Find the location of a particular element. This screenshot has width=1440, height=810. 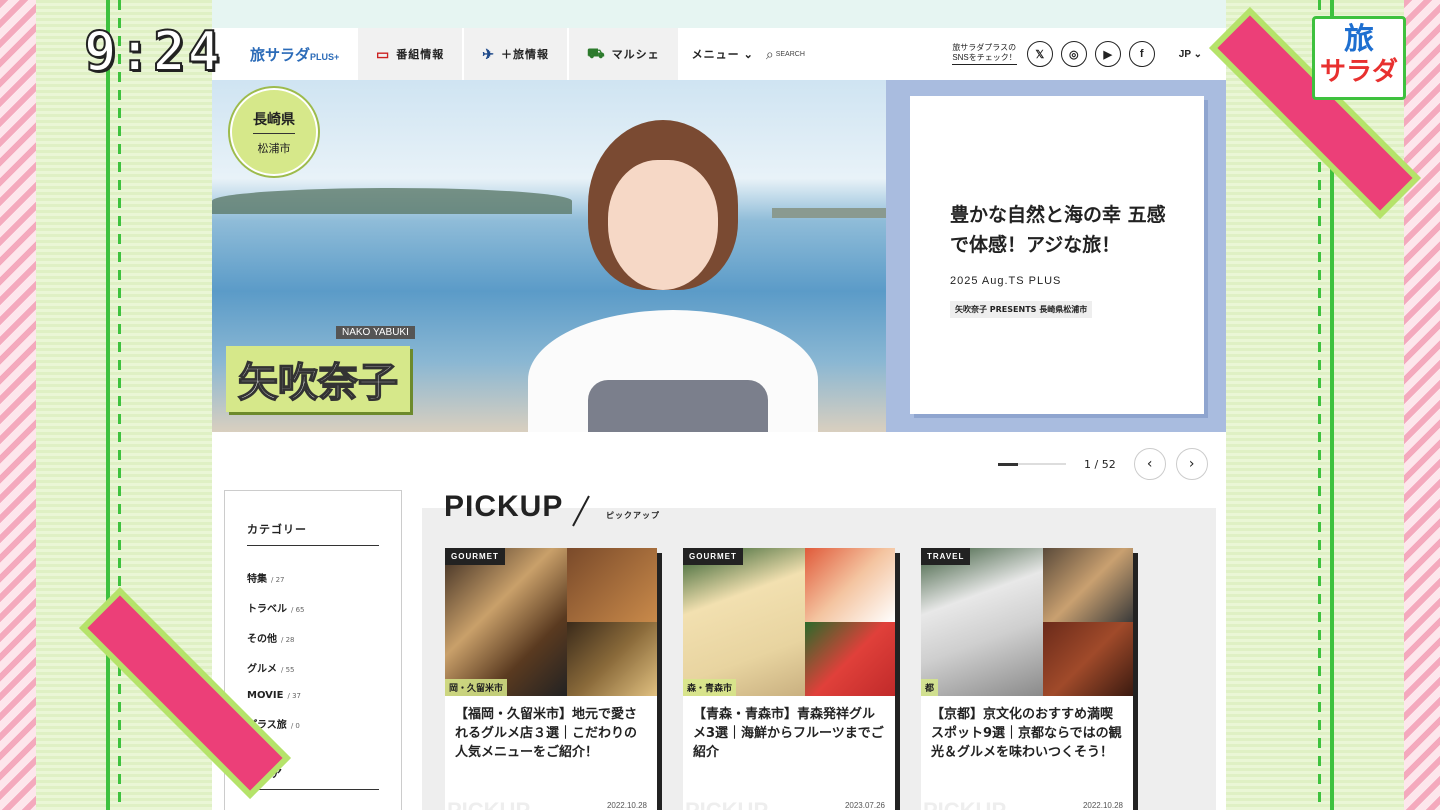

category-label: トラベル is located at coordinates (267, 609).